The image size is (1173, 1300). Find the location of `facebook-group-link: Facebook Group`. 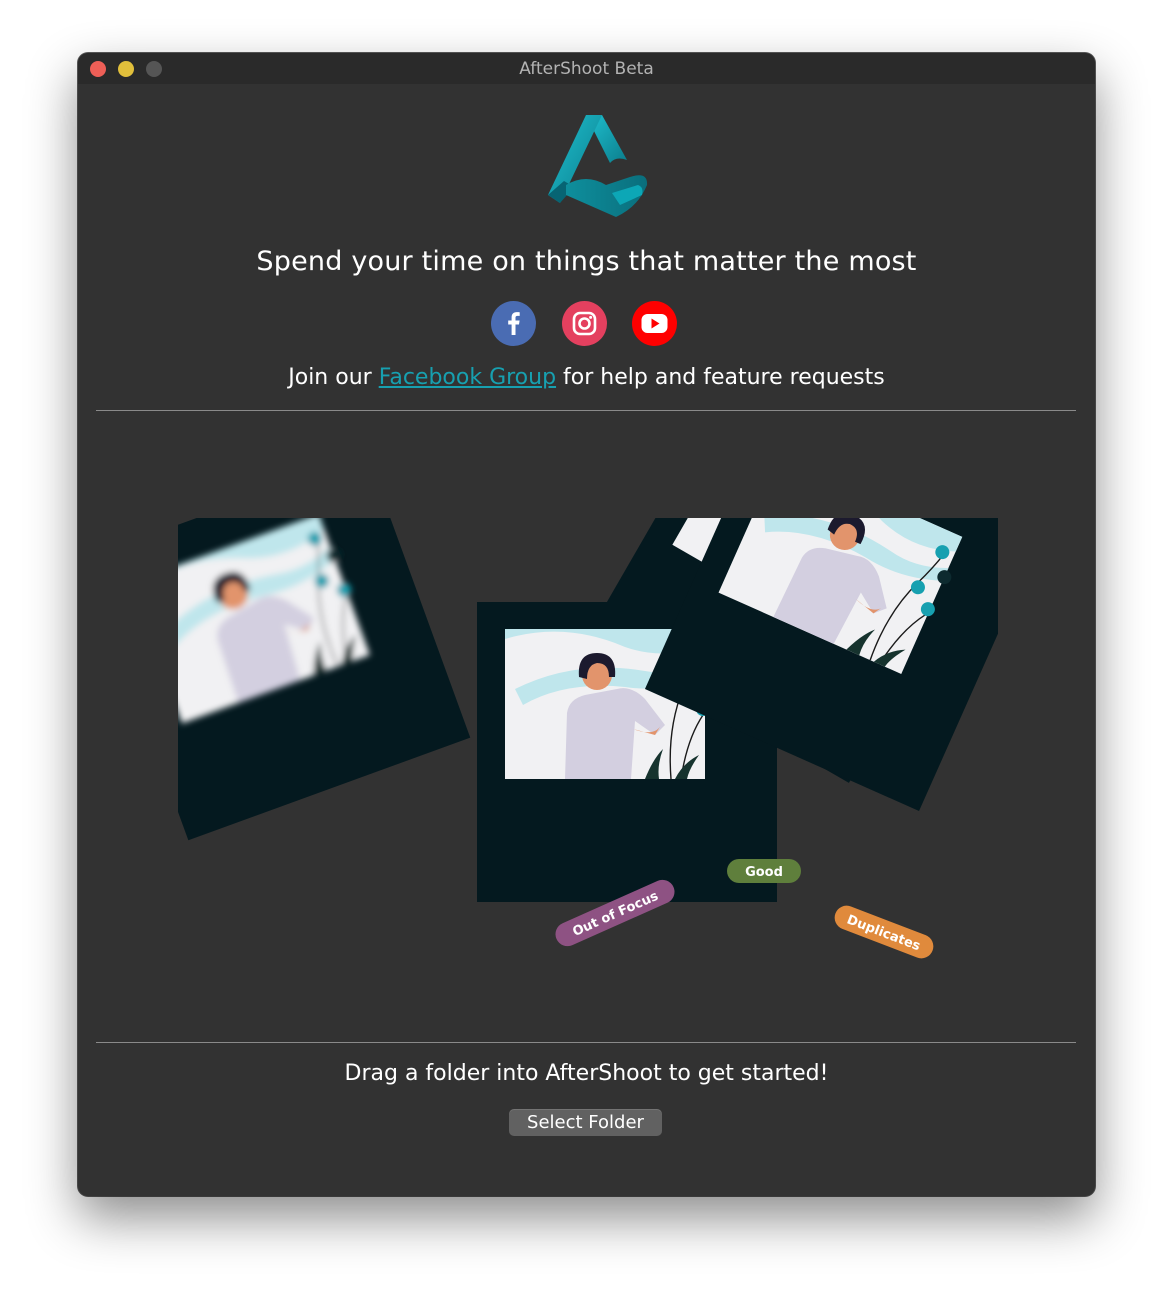

facebook-group-link: Facebook Group is located at coordinates (467, 377).